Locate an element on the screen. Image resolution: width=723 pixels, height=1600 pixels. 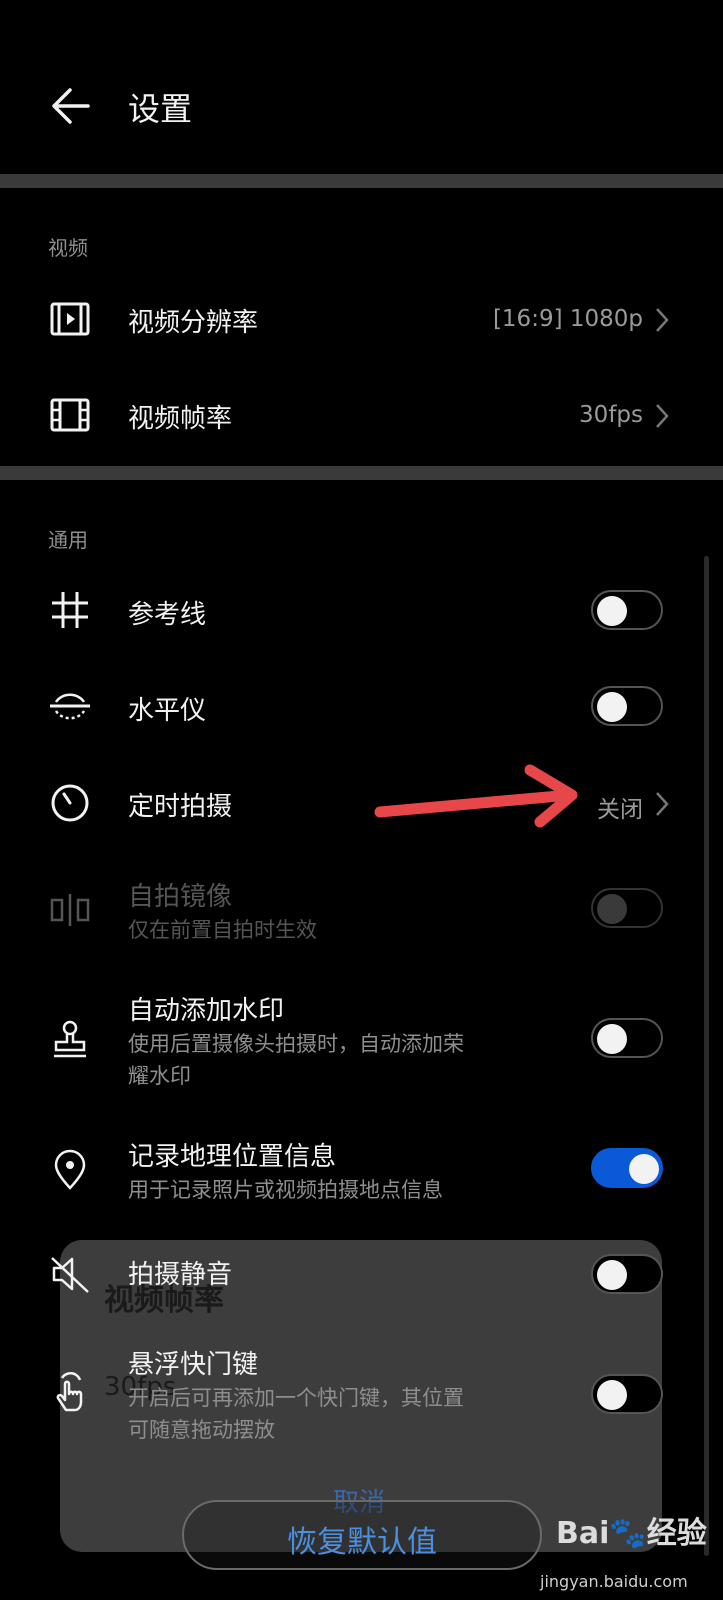
timer-icon is located at coordinates (70, 803).